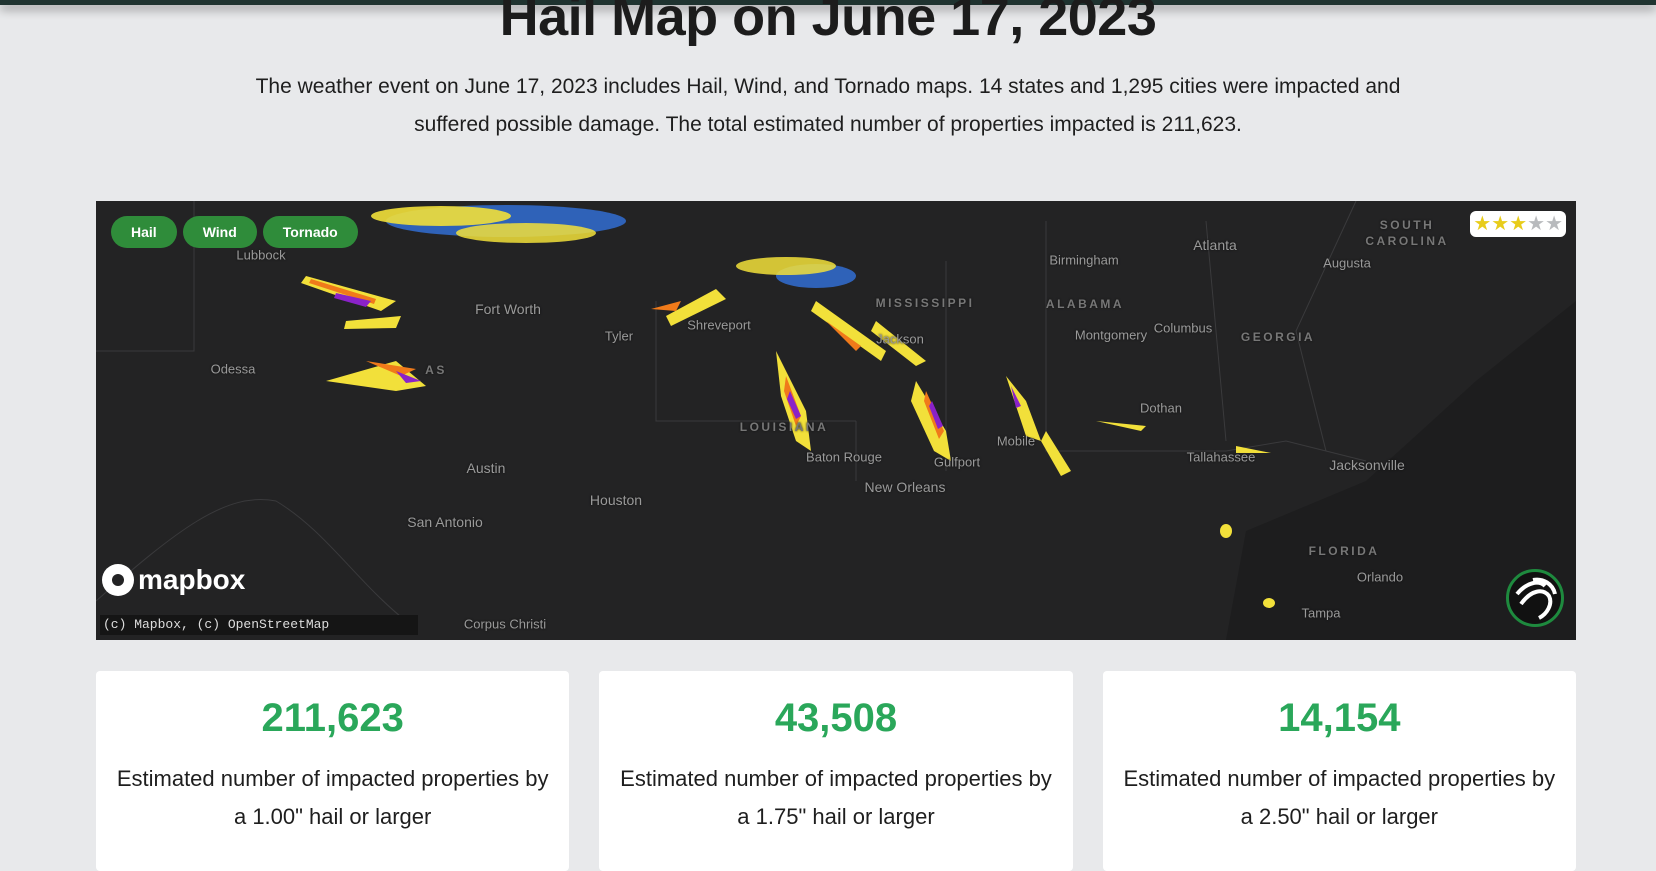  What do you see at coordinates (233, 369) in the screenshot?
I see `city-label: Odessa` at bounding box center [233, 369].